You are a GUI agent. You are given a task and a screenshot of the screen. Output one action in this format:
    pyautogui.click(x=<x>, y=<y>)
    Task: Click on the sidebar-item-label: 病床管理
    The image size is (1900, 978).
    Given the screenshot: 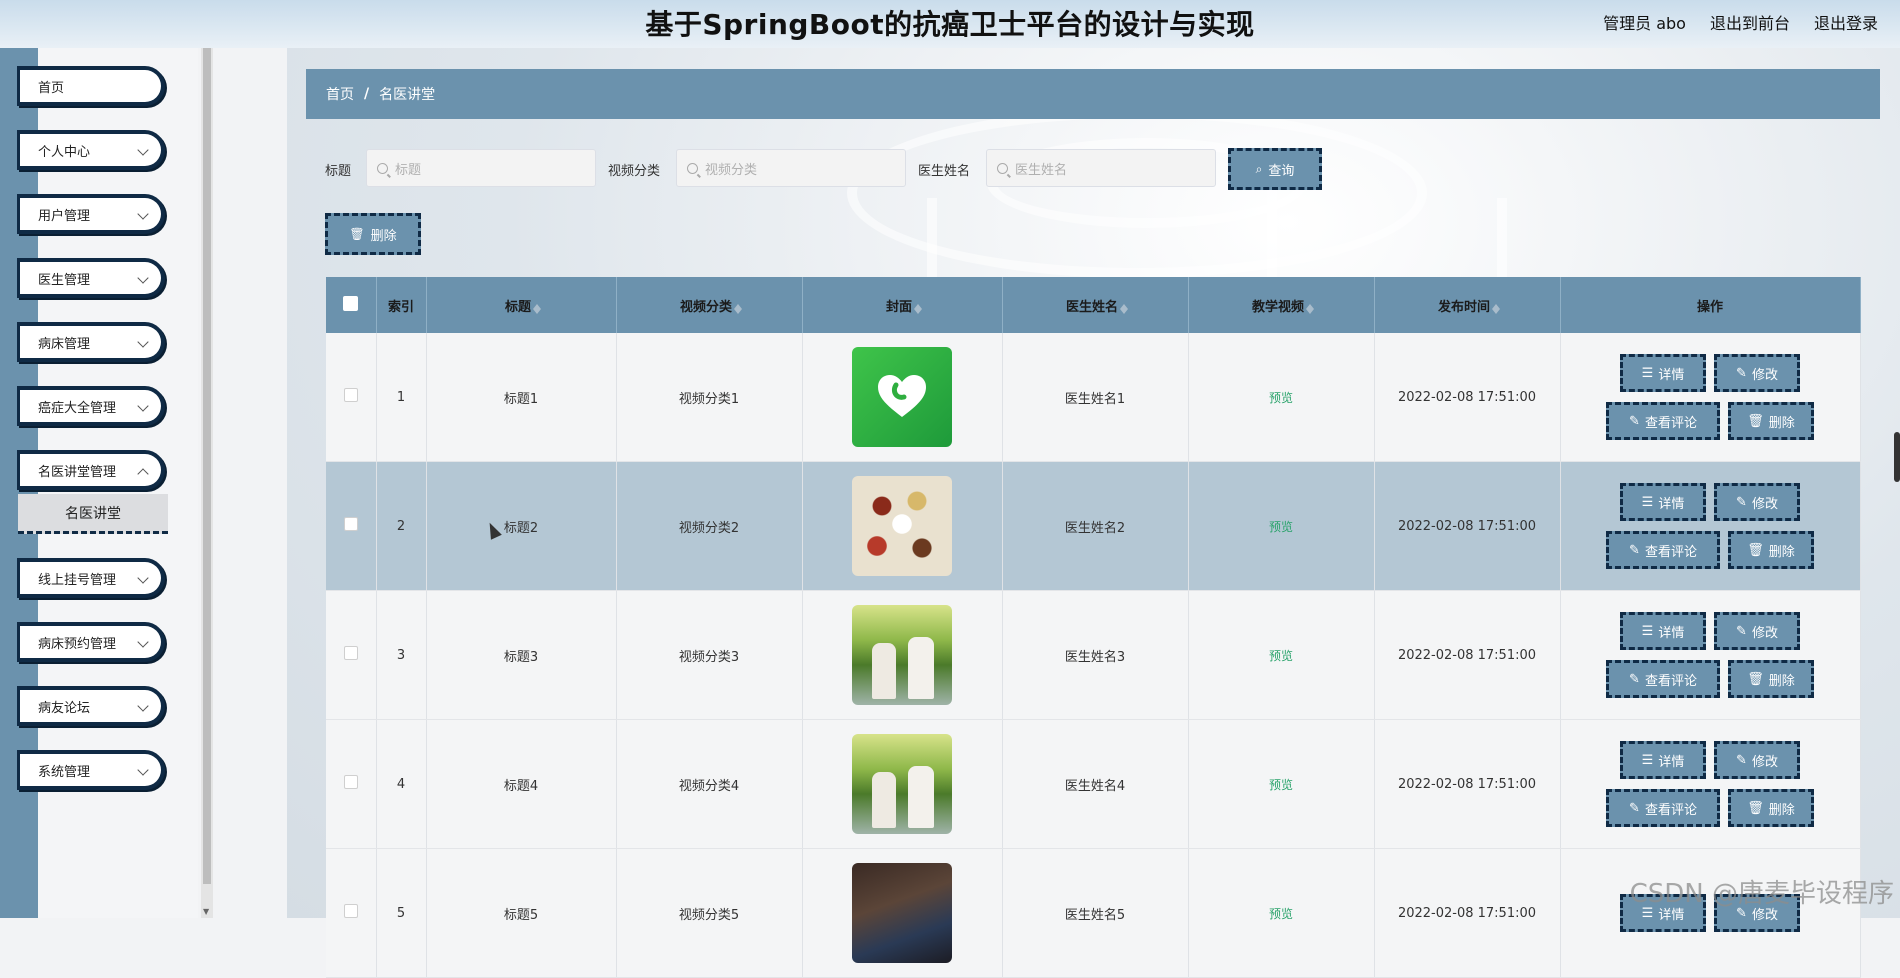 What is the action you would take?
    pyautogui.click(x=64, y=344)
    